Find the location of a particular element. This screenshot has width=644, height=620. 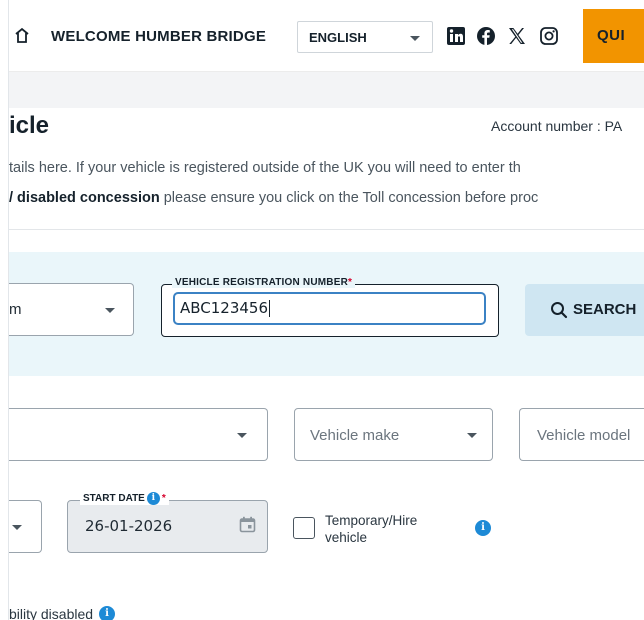

page-title: icle is located at coordinates (29, 125).